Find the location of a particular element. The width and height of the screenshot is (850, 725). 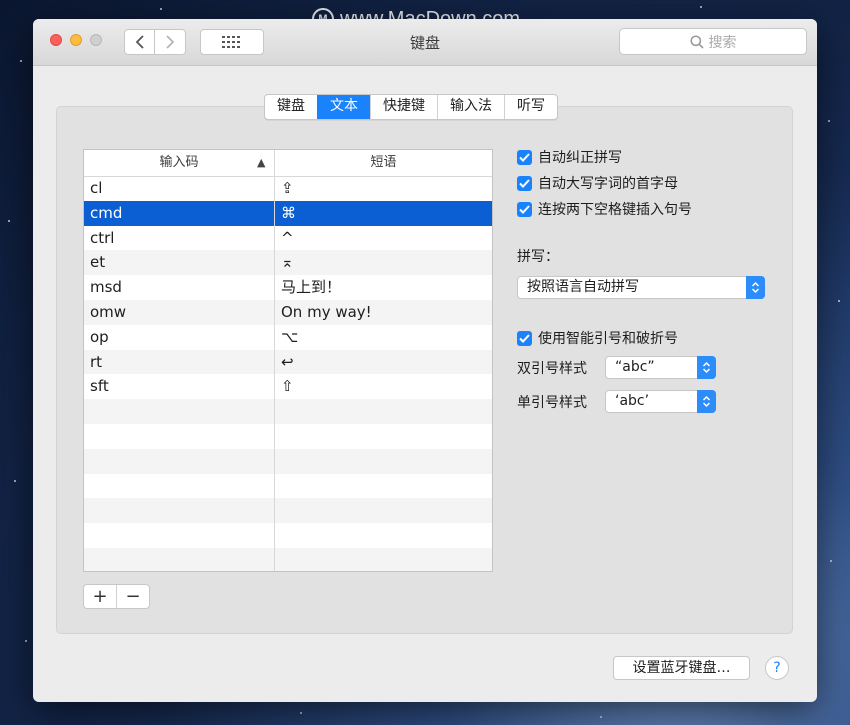

table-row: omw On my way! is located at coordinates (288, 312).